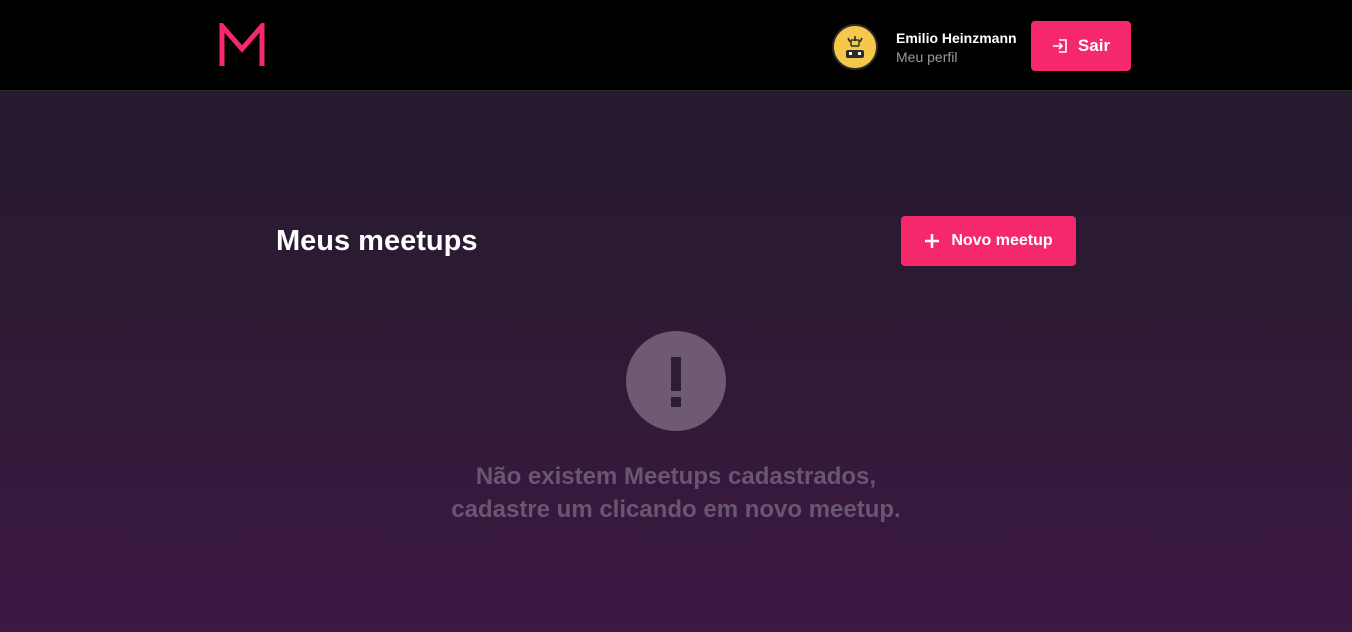 The image size is (1352, 632). Describe the element at coordinates (1002, 240) in the screenshot. I see `new-meetup-label: Novo meetup` at that location.